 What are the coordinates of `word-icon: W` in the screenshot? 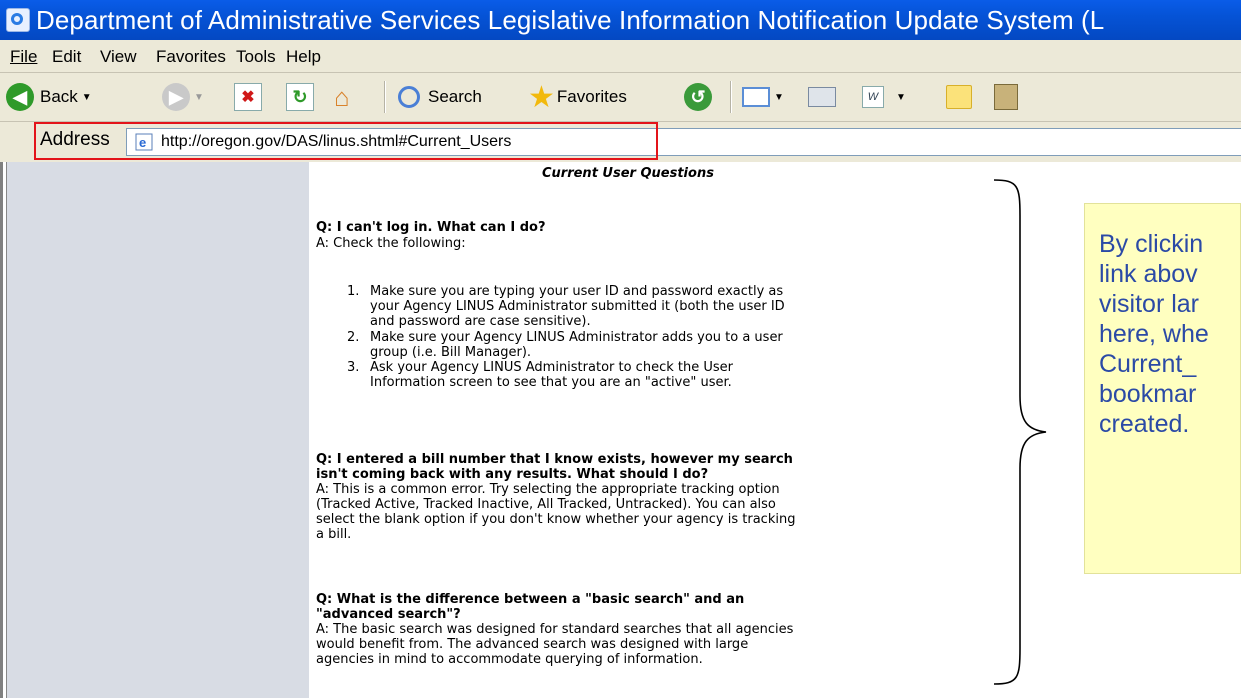 It's located at (873, 97).